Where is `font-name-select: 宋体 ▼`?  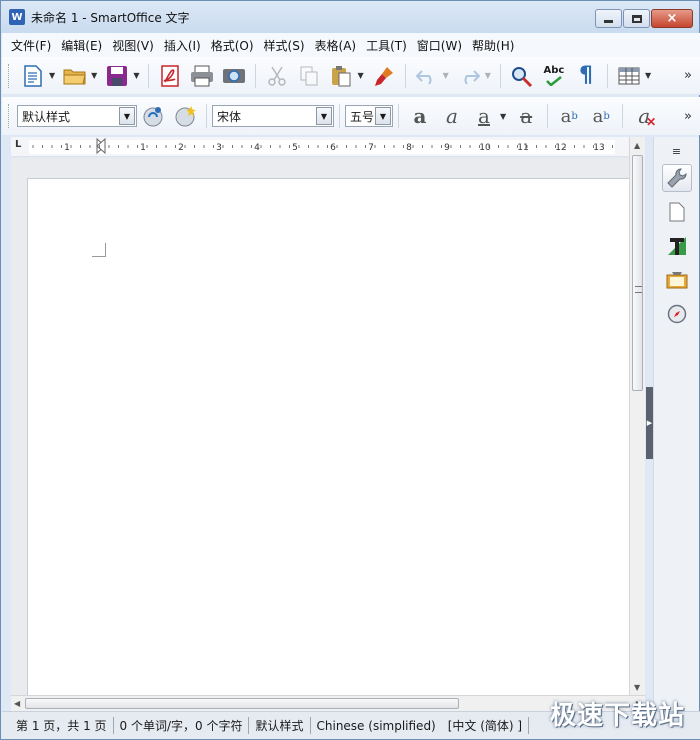
font-name-select: 宋体 ▼ is located at coordinates (273, 116).